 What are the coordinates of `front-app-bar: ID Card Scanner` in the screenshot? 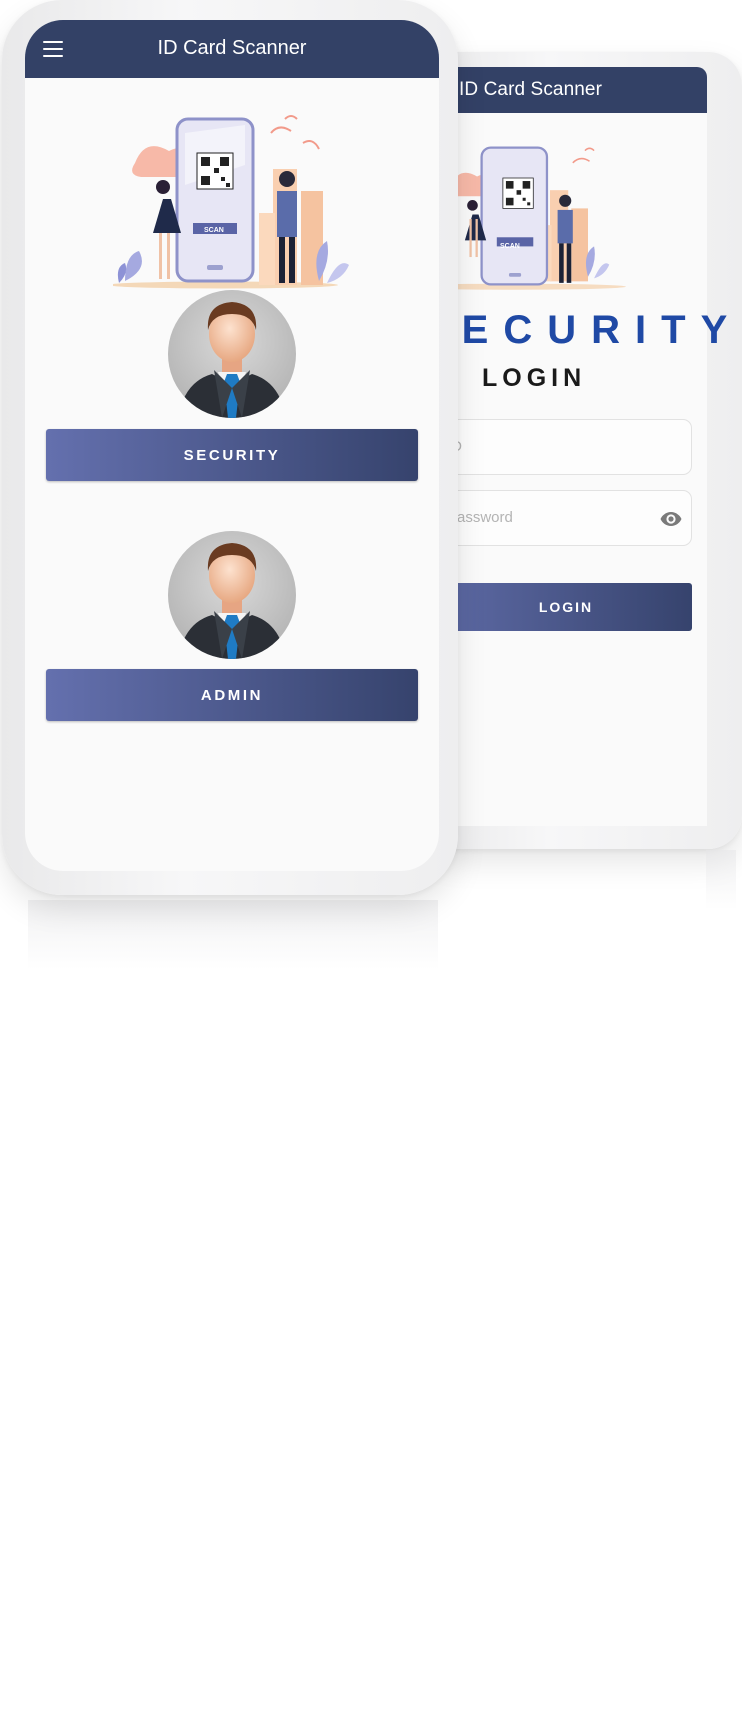 It's located at (232, 49).